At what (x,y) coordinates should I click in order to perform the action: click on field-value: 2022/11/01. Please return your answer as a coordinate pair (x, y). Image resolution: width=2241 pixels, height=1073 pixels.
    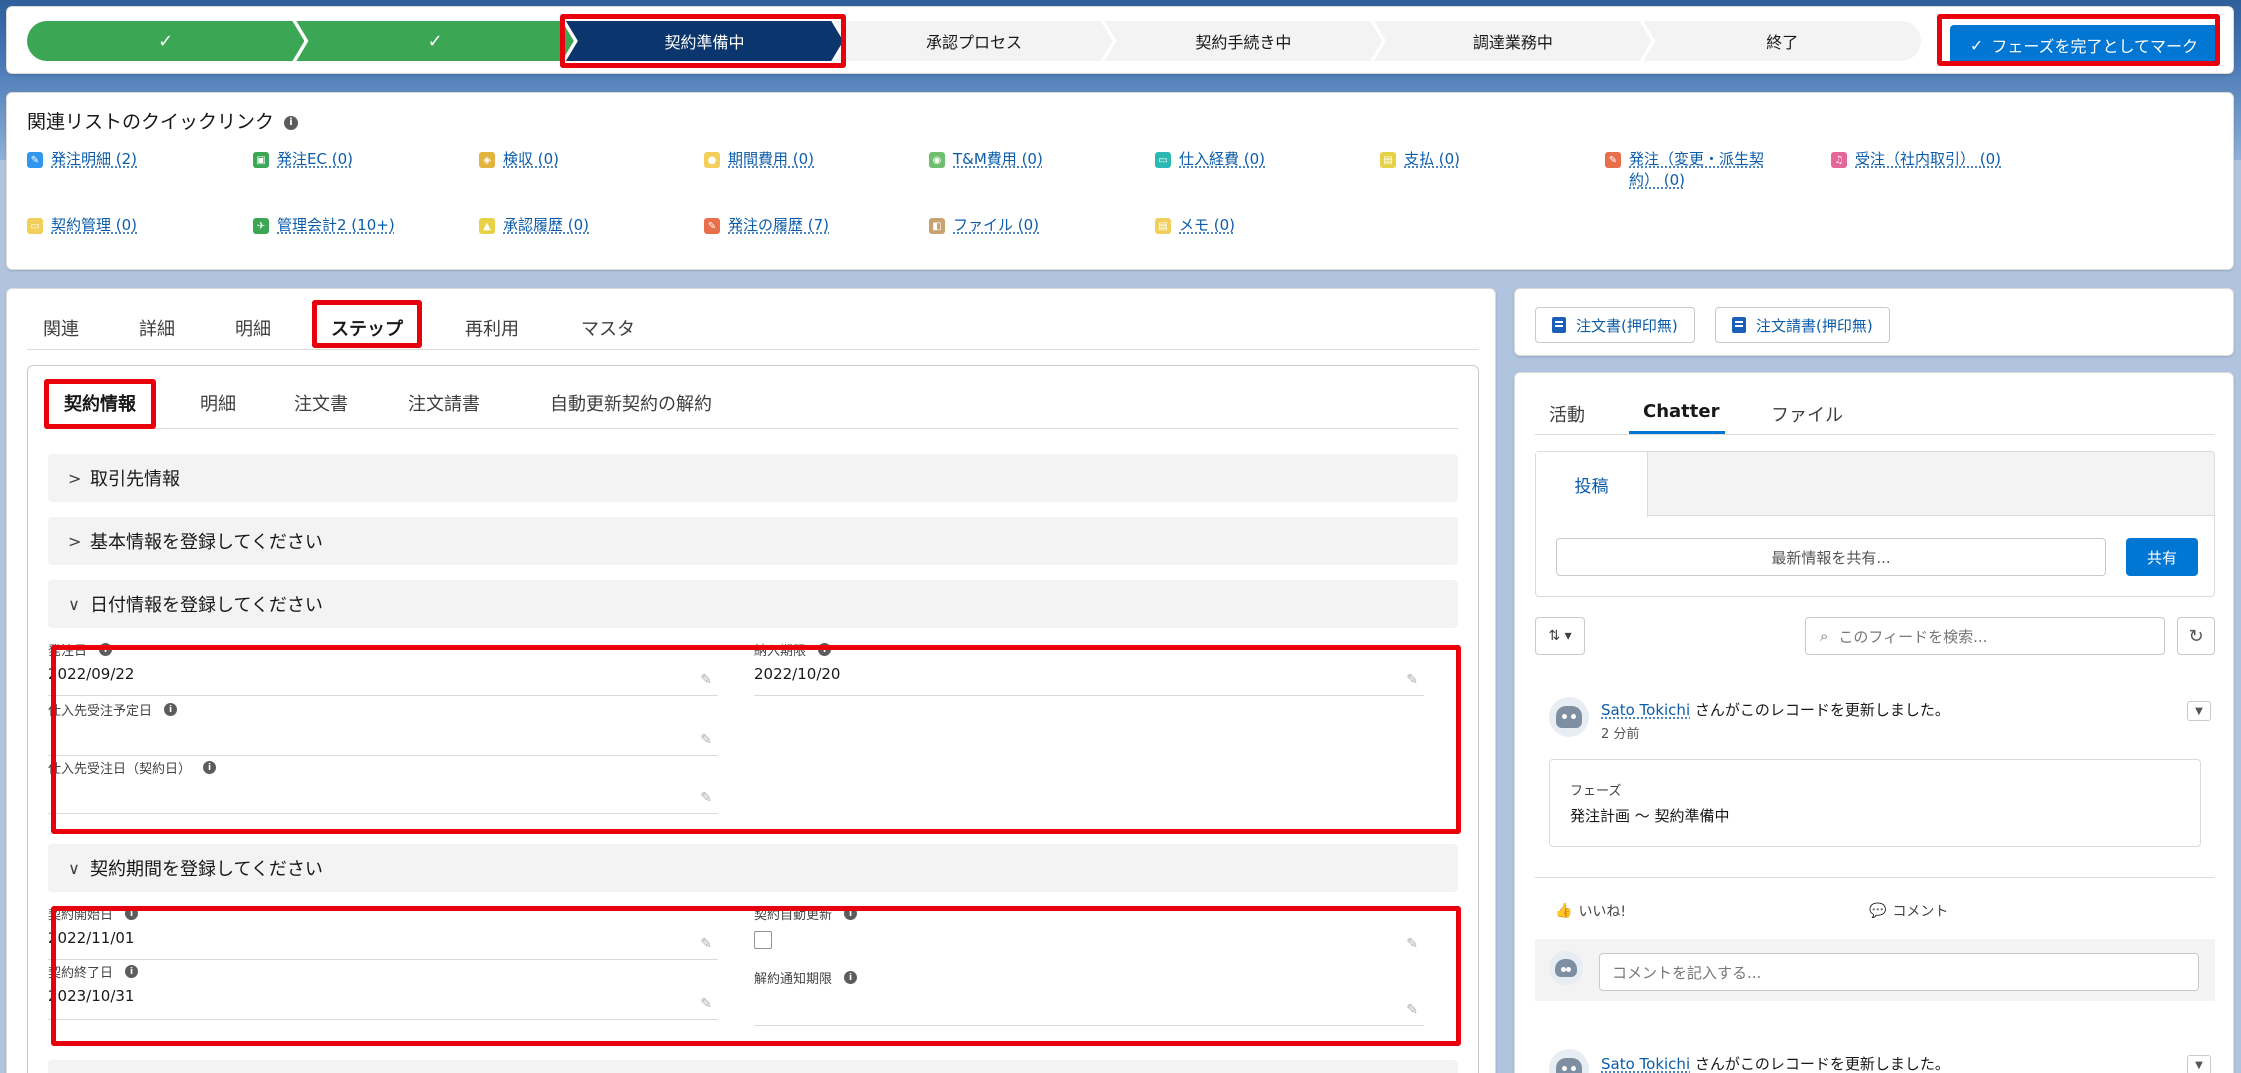
    Looking at the image, I should click on (91, 938).